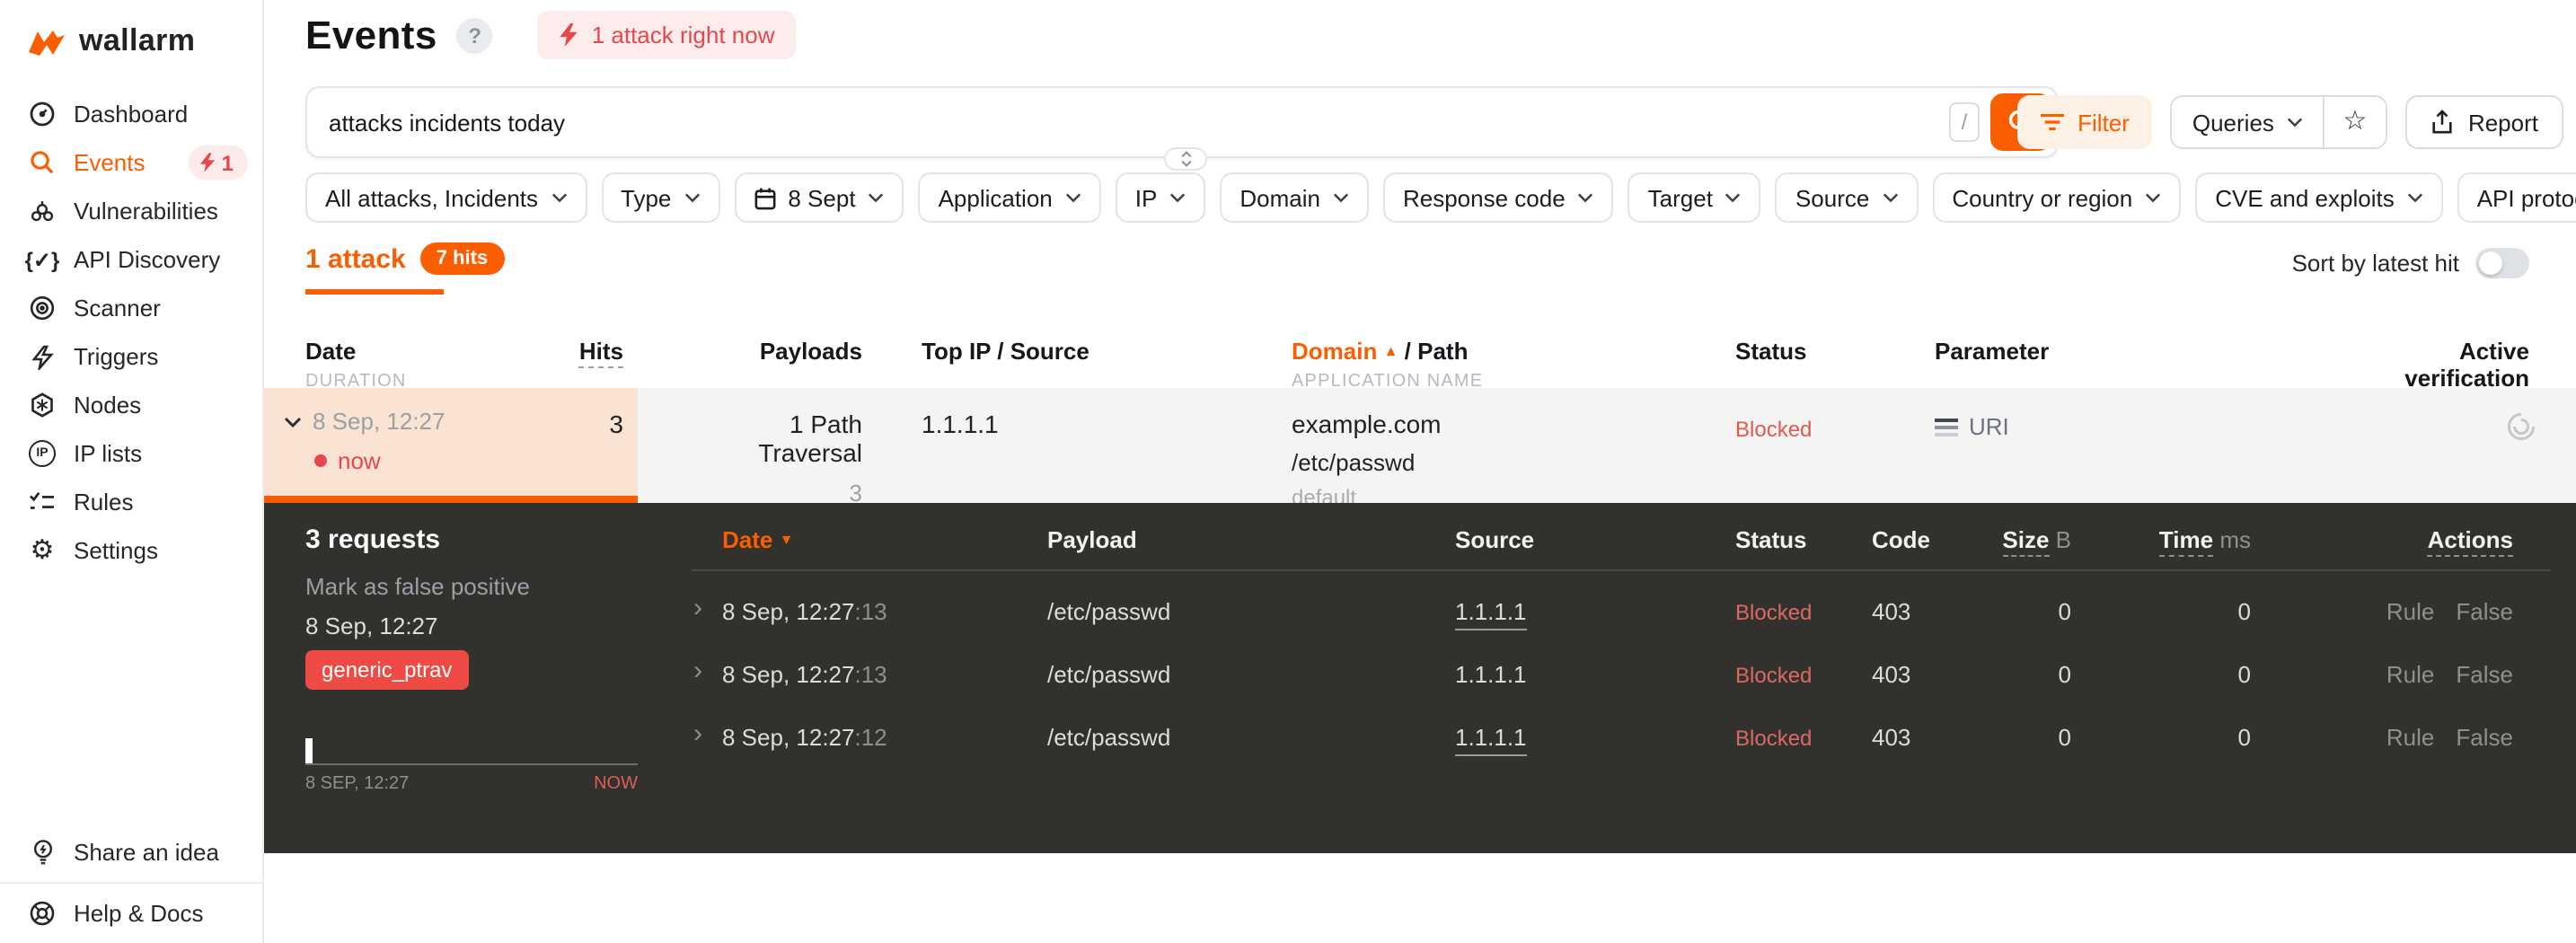  I want to click on report-button: Report, so click(2483, 122).